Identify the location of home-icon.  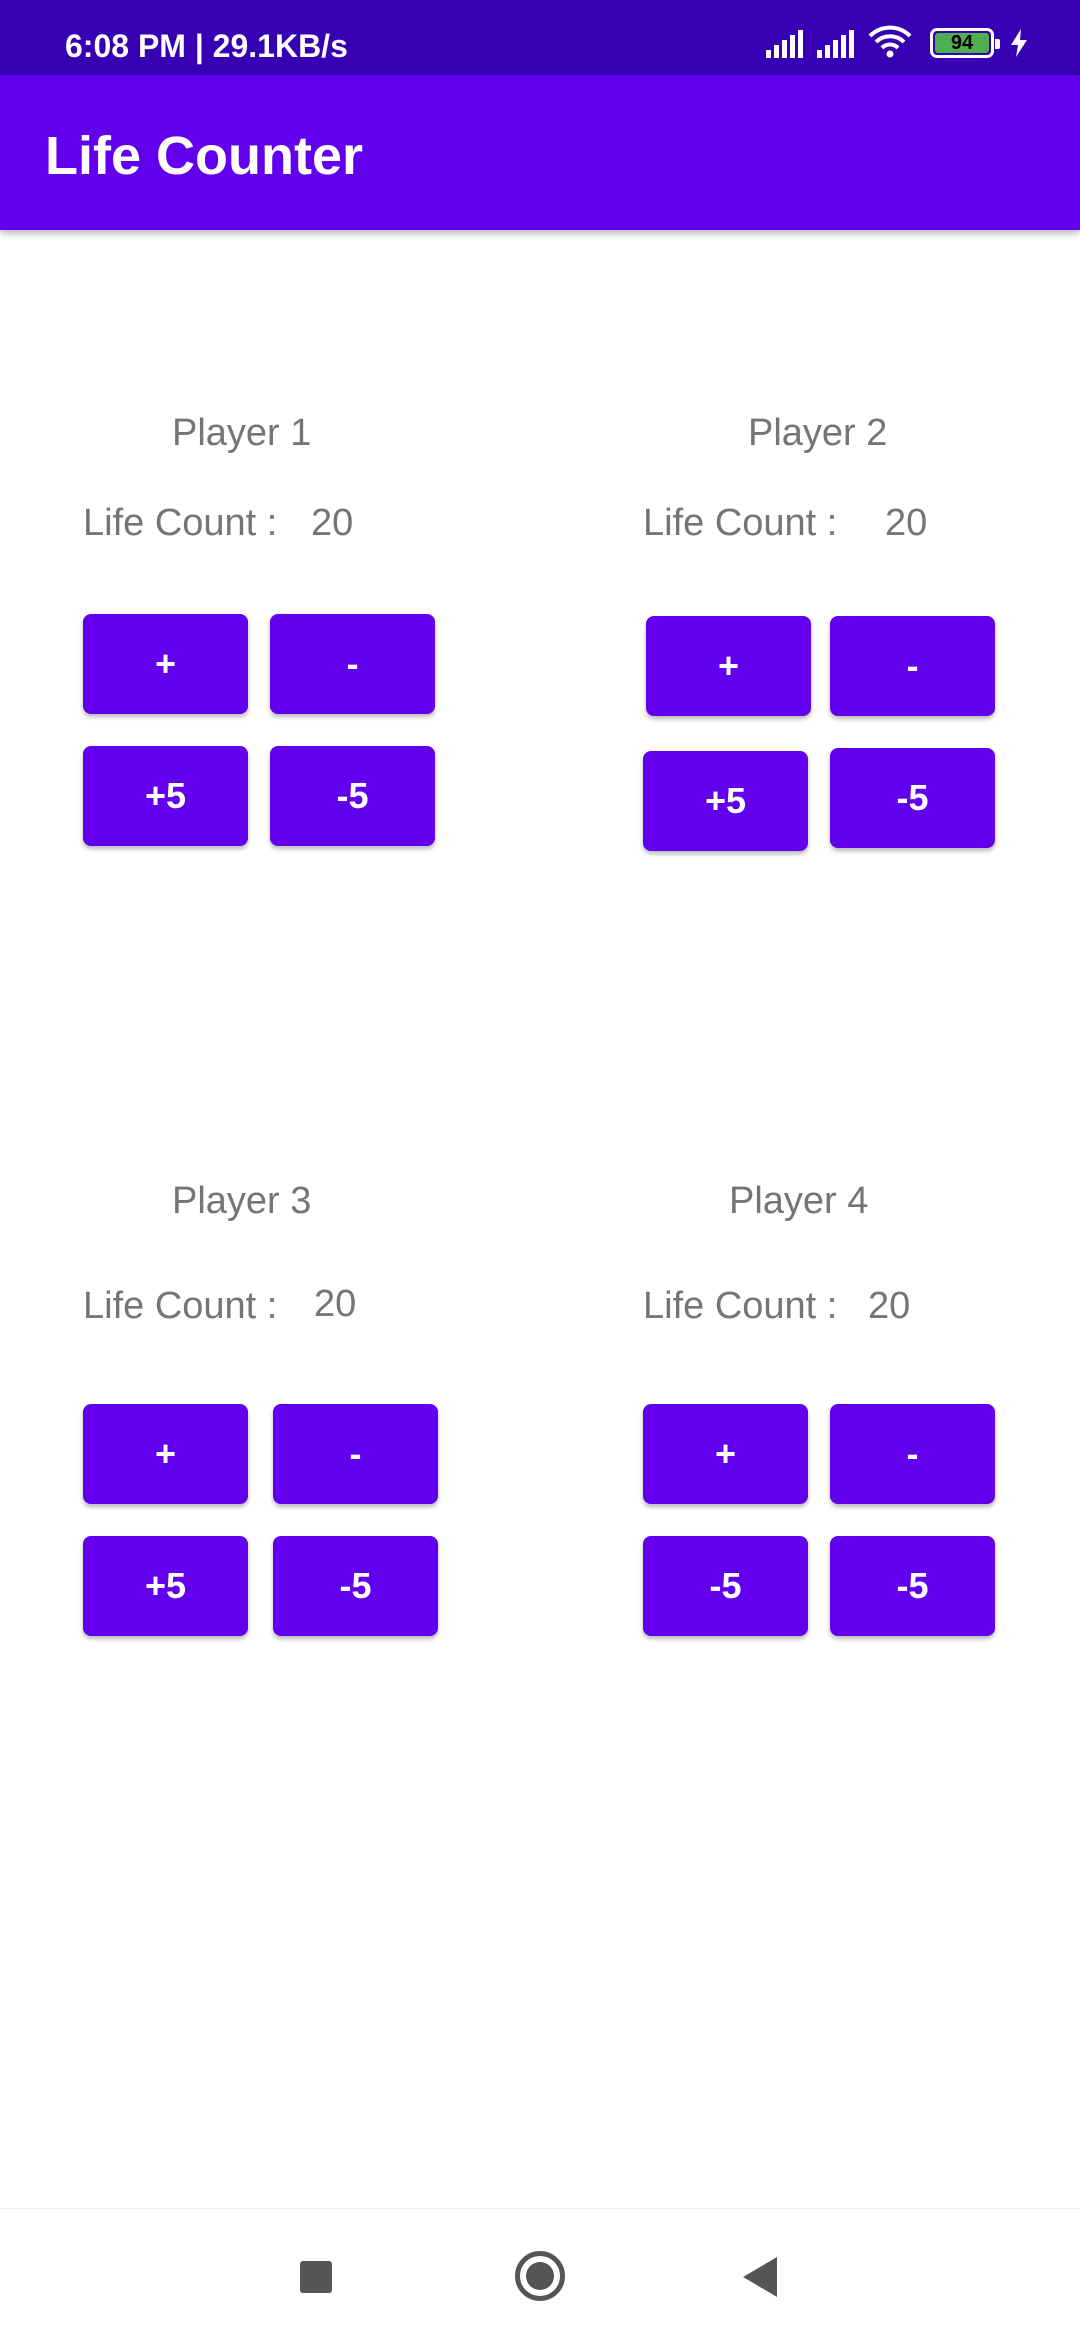
(540, 2276).